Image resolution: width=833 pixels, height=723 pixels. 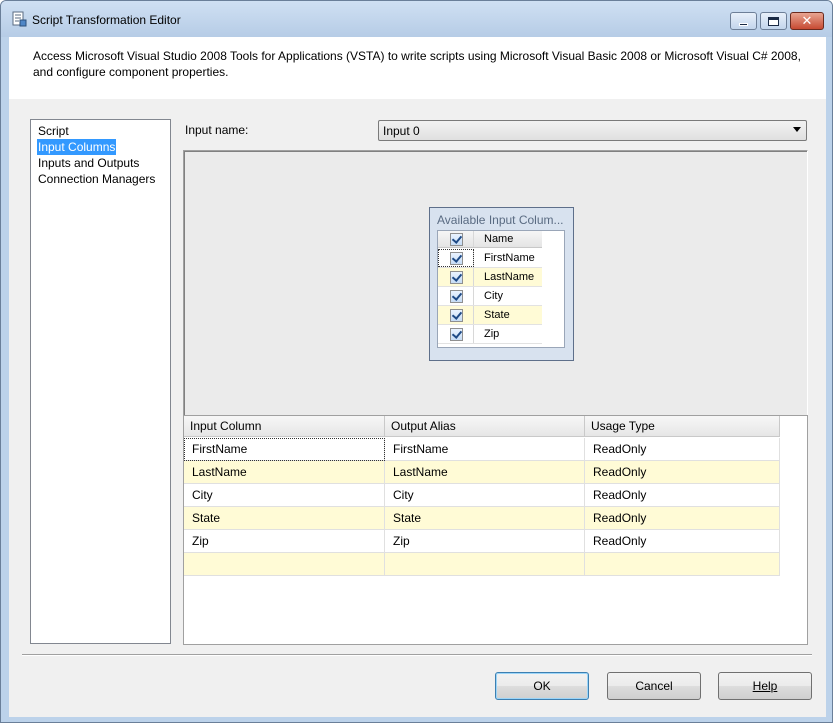 What do you see at coordinates (797, 129) in the screenshot?
I see `dropdown-arrow-icon` at bounding box center [797, 129].